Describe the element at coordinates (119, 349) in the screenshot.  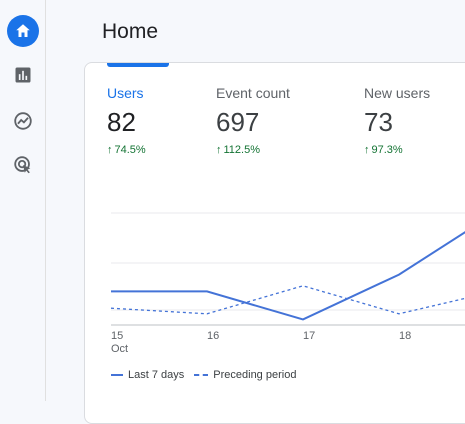
I see `x-tick-sublabel: Oct` at that location.